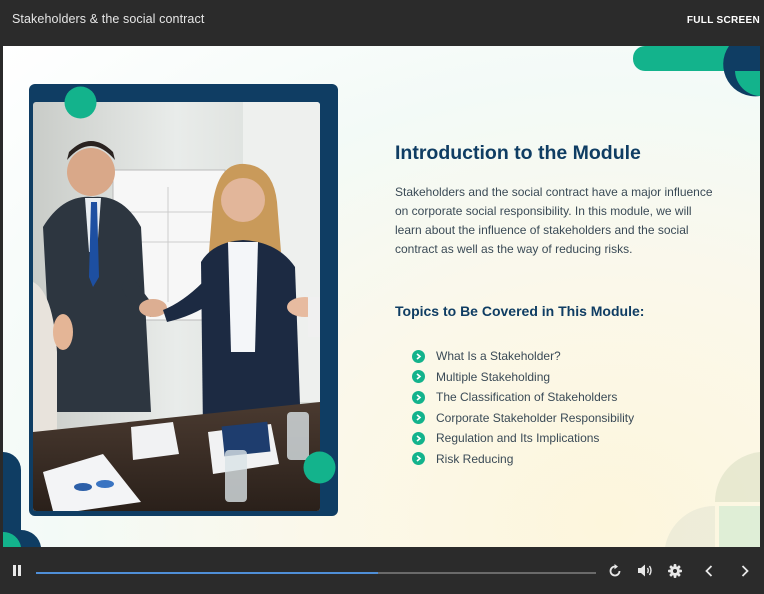  What do you see at coordinates (527, 397) in the screenshot?
I see `topic-label: The Classification of Stakeholders` at bounding box center [527, 397].